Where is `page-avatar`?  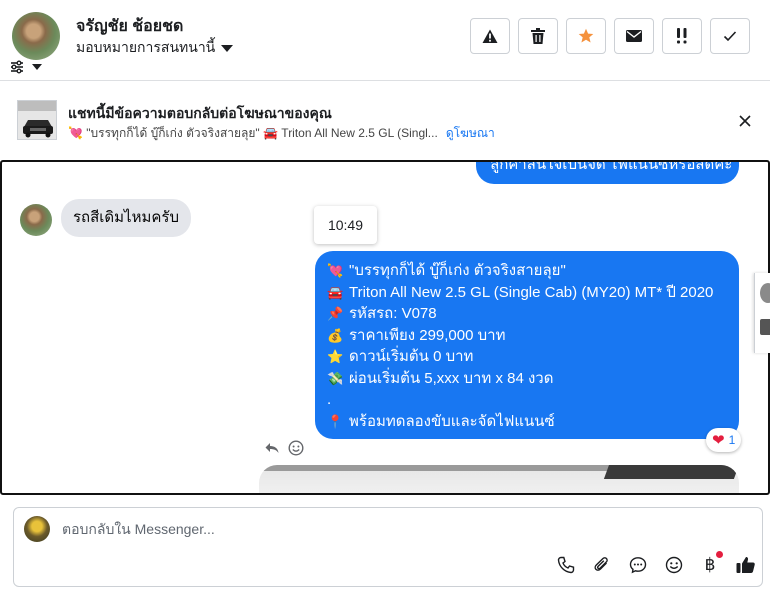
page-avatar is located at coordinates (37, 529).